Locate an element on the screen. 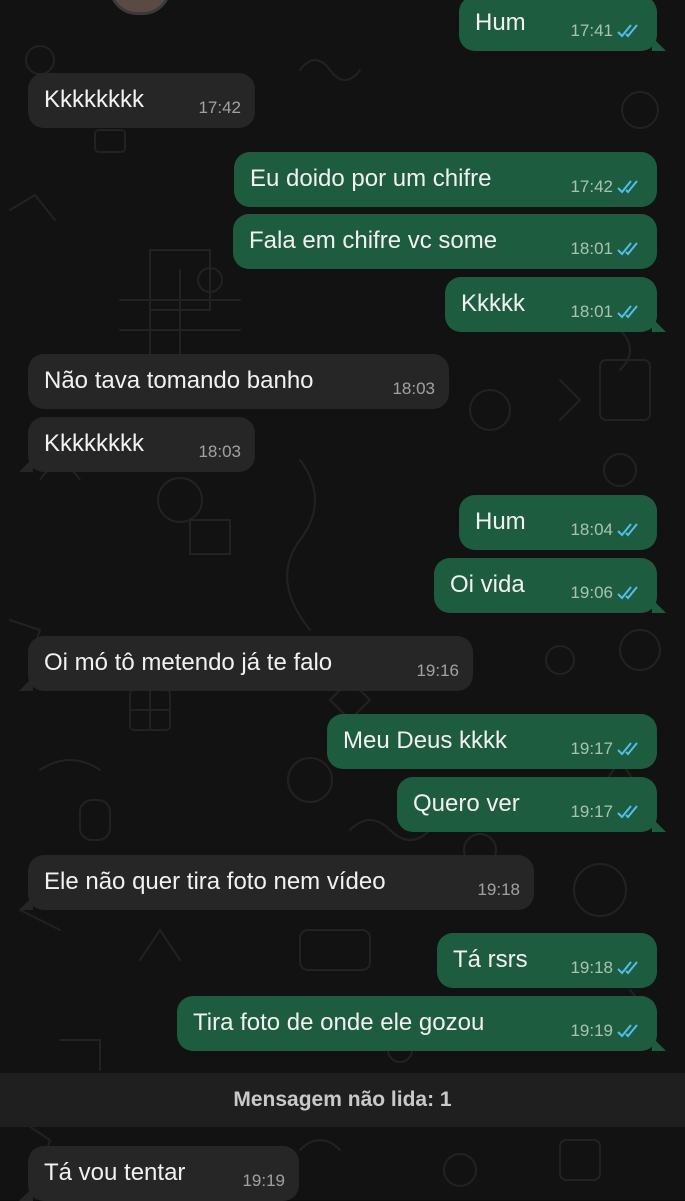  message-bubble-outgoing: Tira foto de onde ele gozou 19:19 is located at coordinates (421, 1023).